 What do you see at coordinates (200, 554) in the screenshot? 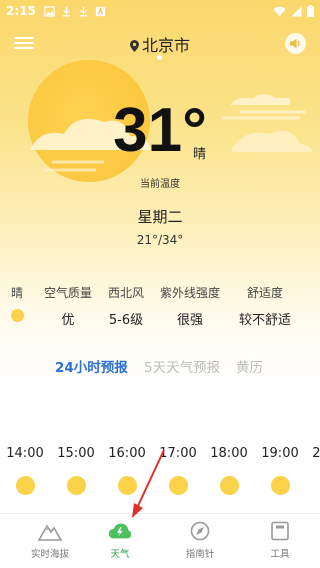
I see `nav-label: 指南针` at bounding box center [200, 554].